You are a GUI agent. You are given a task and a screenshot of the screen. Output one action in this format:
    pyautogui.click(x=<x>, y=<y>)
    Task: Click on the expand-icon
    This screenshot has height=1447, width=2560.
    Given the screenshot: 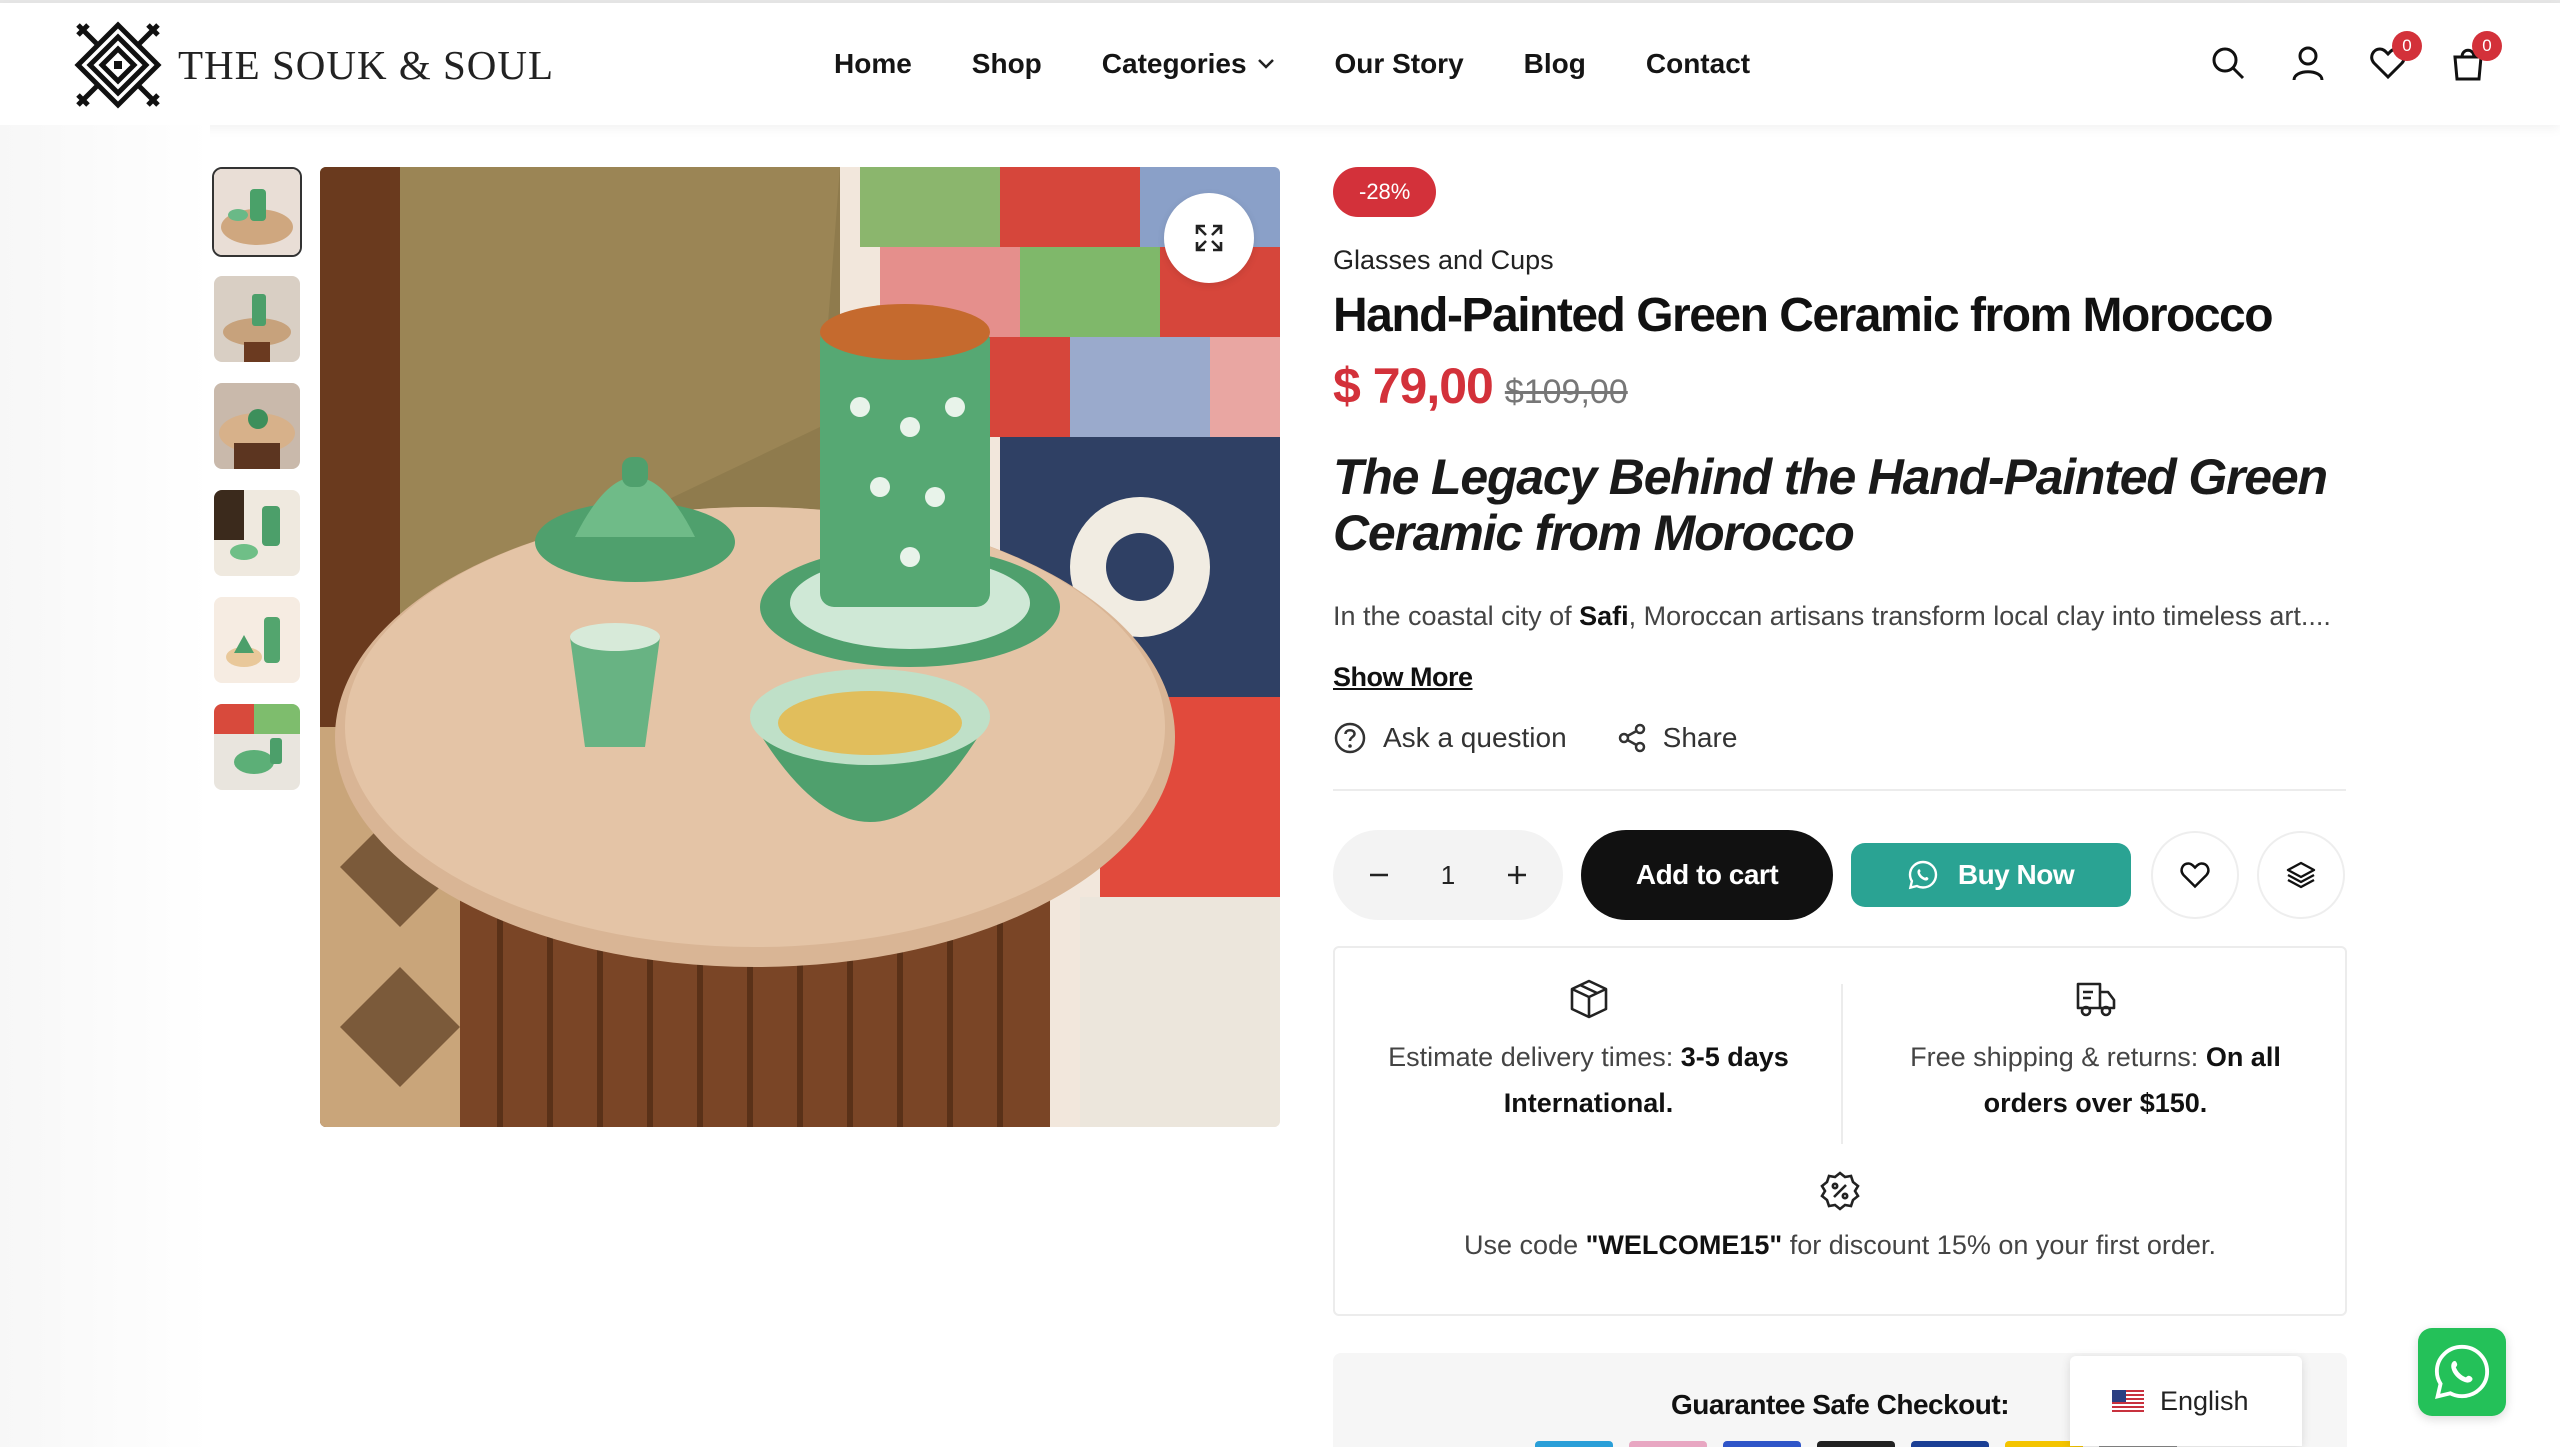 What is the action you would take?
    pyautogui.click(x=1209, y=238)
    